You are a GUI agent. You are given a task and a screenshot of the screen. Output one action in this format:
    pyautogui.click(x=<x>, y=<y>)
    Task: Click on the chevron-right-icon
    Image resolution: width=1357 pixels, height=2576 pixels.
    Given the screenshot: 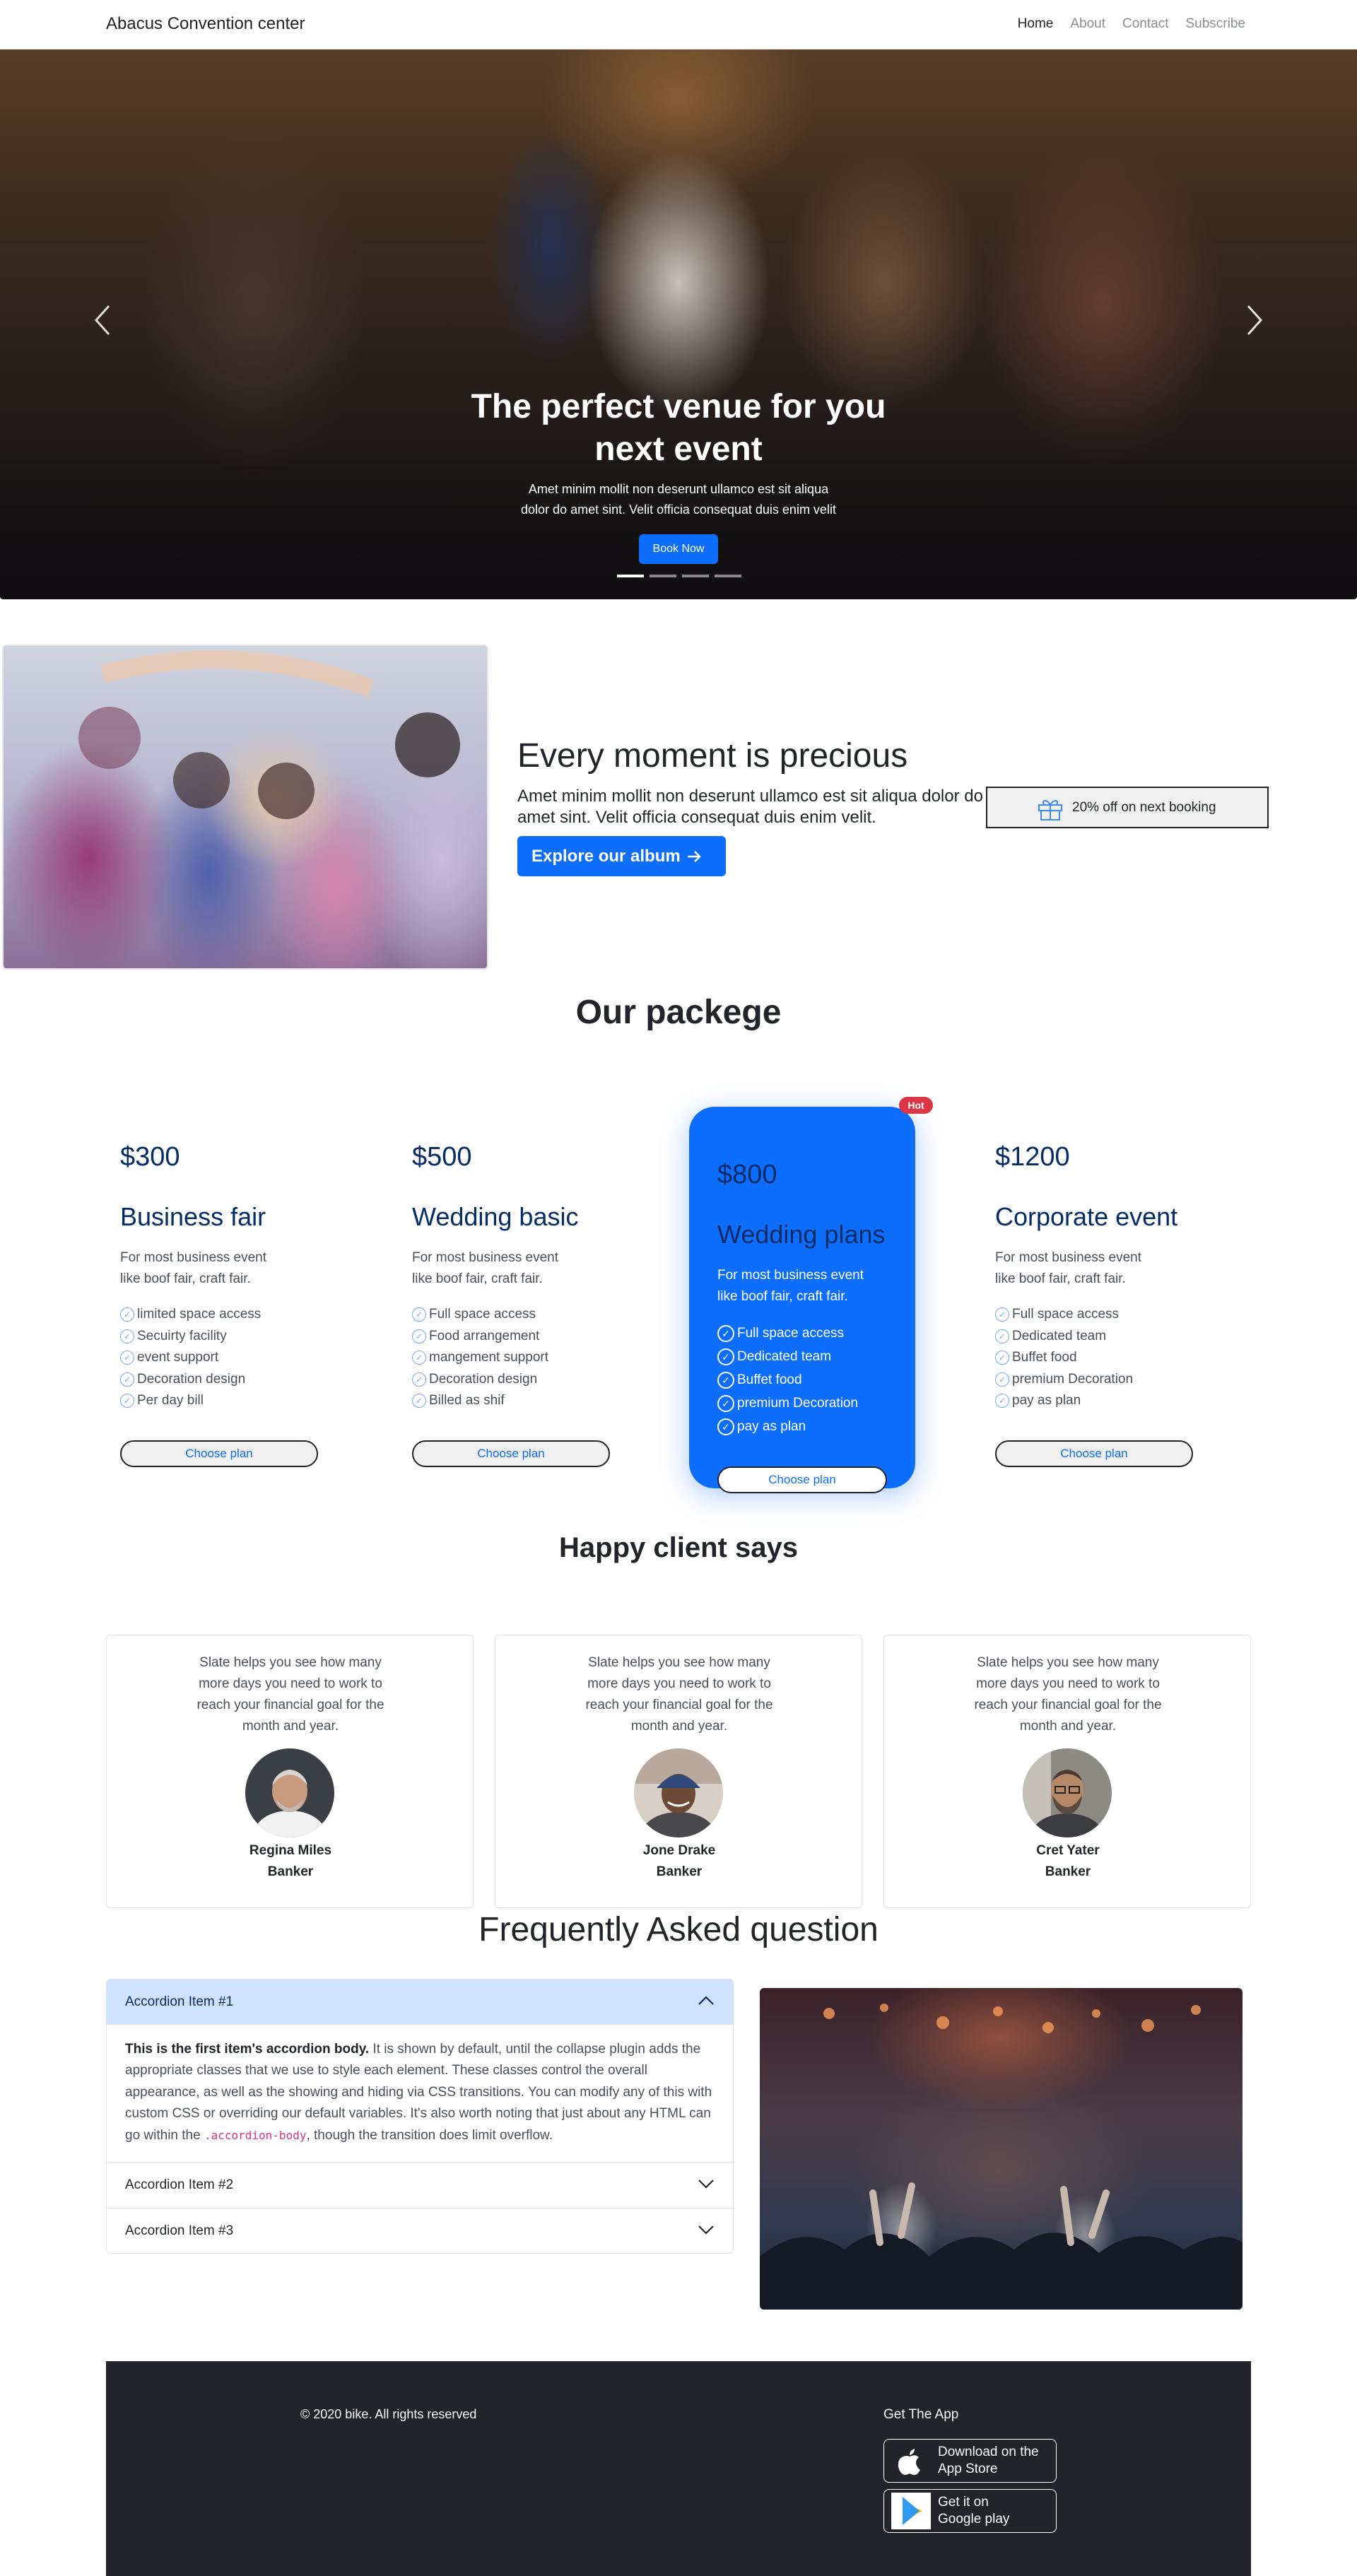 What is the action you would take?
    pyautogui.click(x=1254, y=322)
    